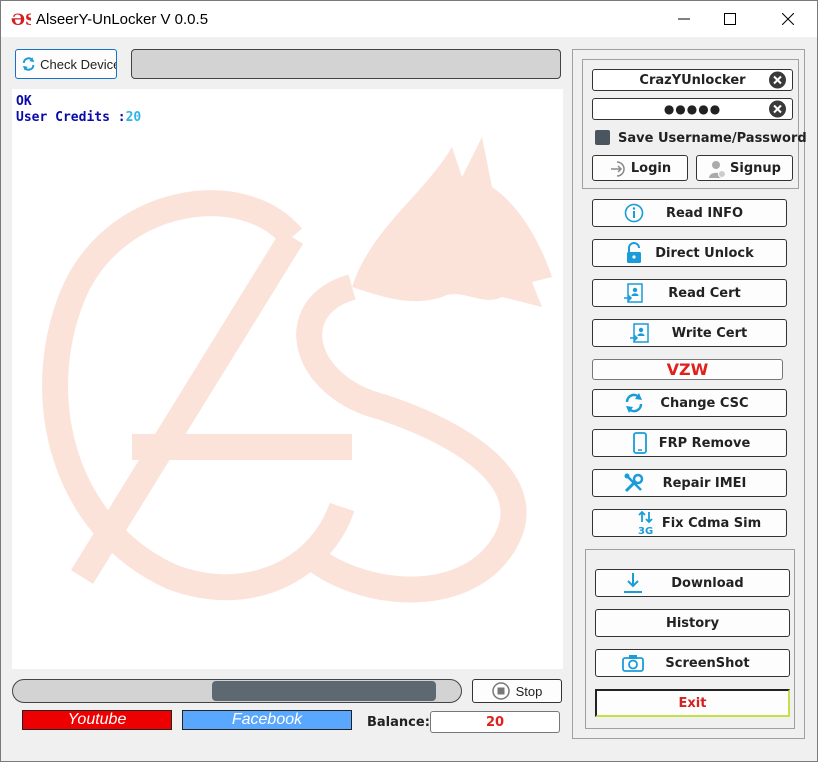  I want to click on read-cert-button: Read Cert, so click(689, 293).